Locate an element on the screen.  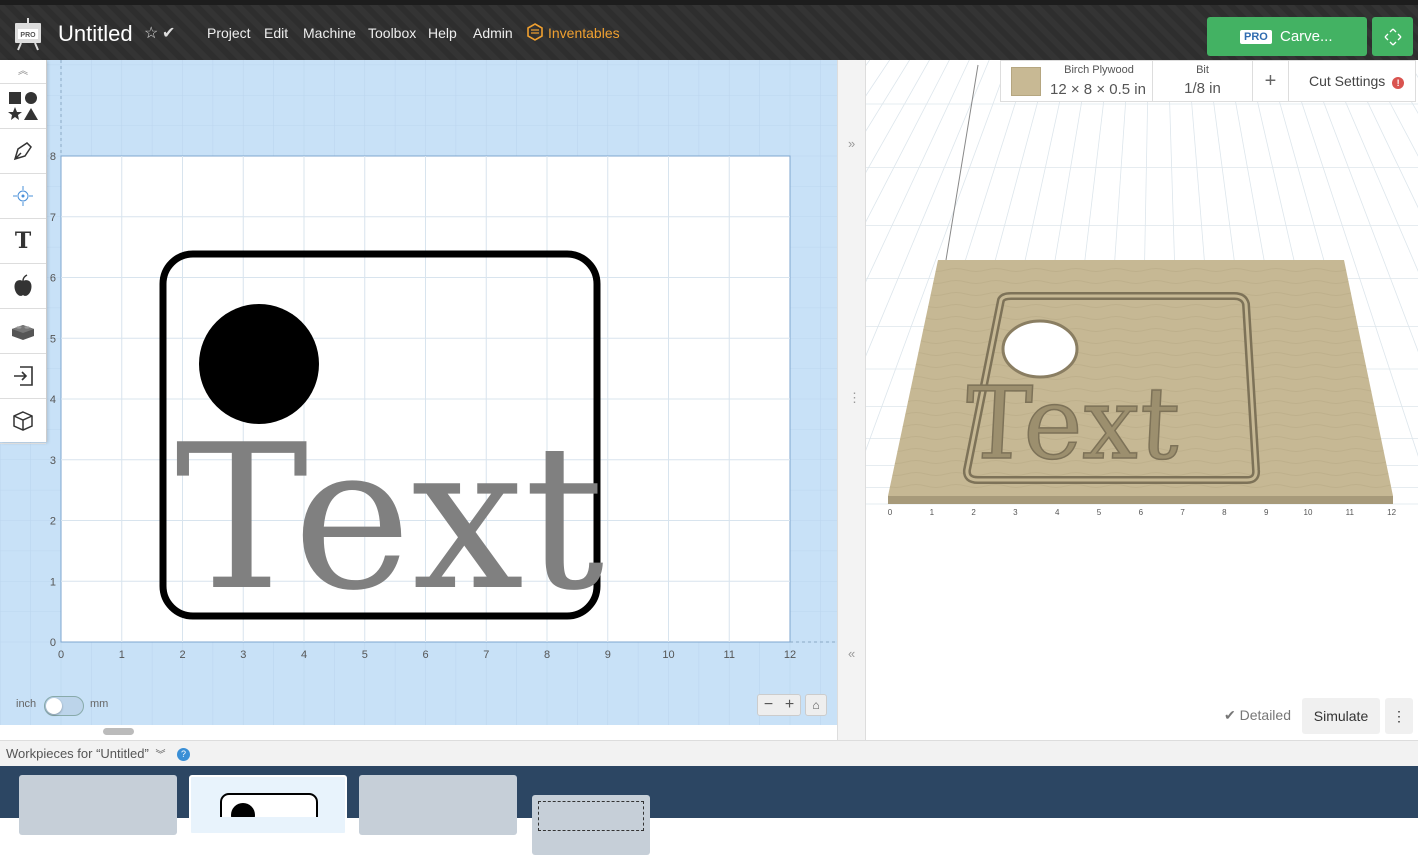
cut-settings-button: Cut Settings ! is located at coordinates (1352, 81).